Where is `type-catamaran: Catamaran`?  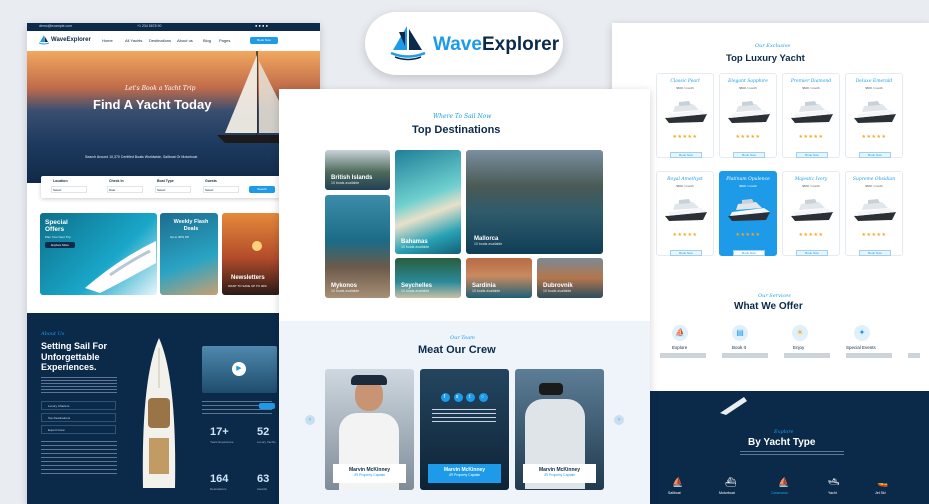 type-catamaran: Catamaran is located at coordinates (779, 493).